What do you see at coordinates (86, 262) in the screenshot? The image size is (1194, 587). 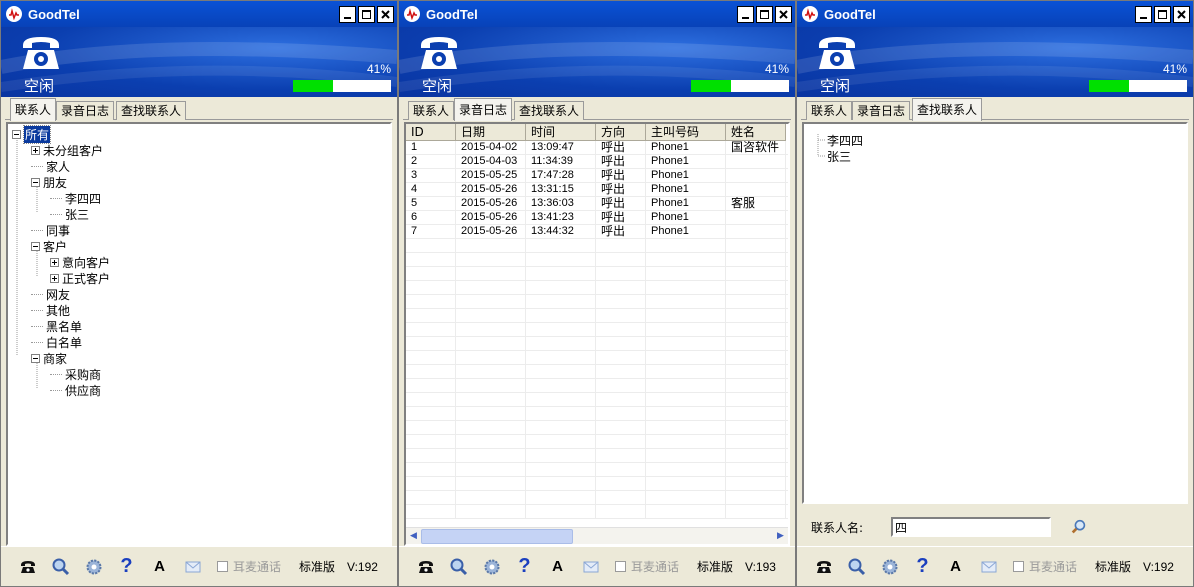 I see `tree-node-label: 意向客户` at bounding box center [86, 262].